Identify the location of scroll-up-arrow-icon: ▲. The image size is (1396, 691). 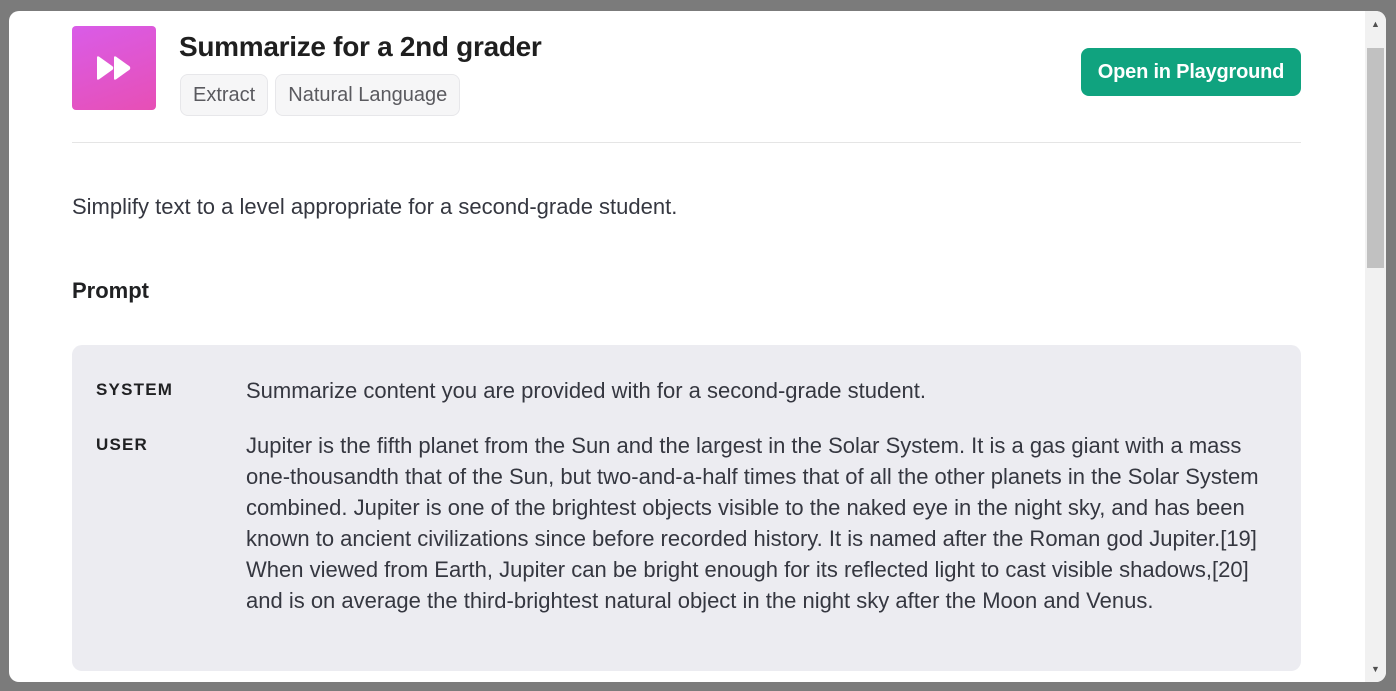
(1375, 24).